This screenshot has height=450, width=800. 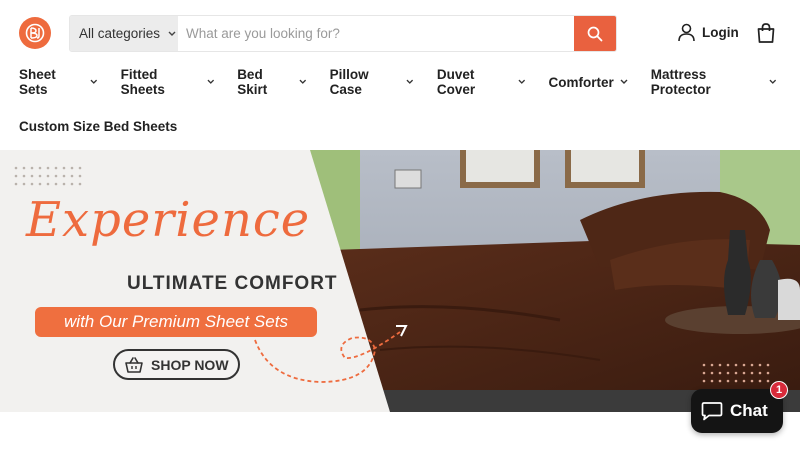 I want to click on nav-item-label: Custom Size Bed Sheets, so click(x=98, y=126).